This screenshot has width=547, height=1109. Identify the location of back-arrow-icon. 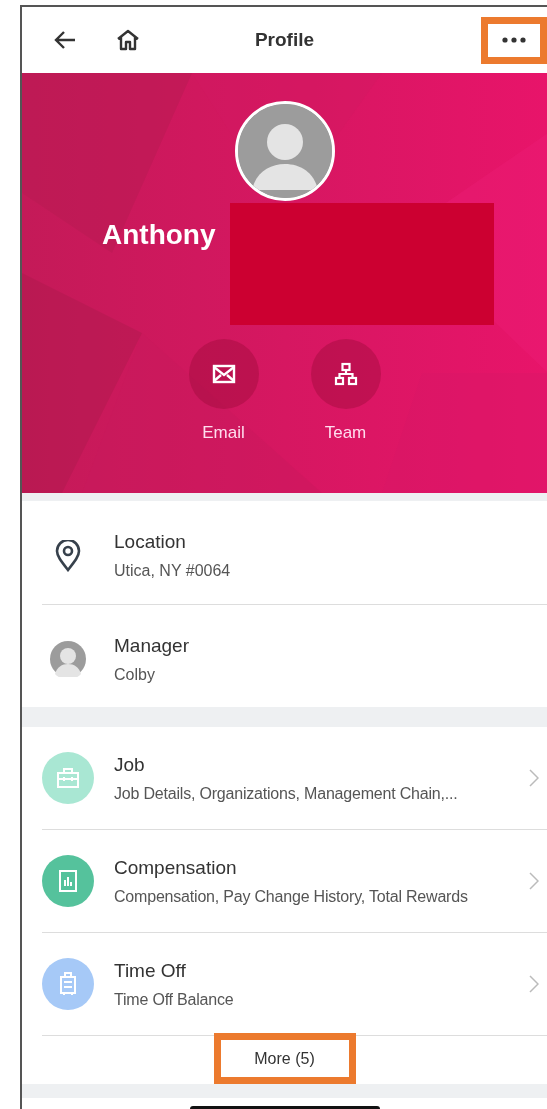
(65, 40).